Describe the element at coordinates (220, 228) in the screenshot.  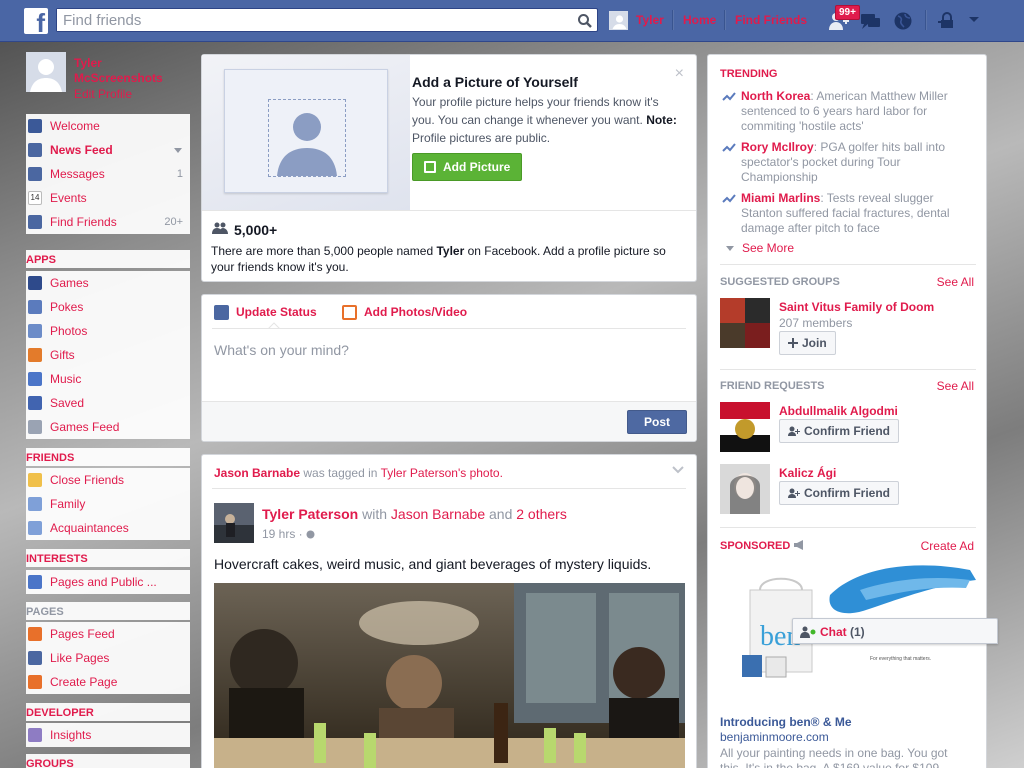
I see `people-icon` at that location.